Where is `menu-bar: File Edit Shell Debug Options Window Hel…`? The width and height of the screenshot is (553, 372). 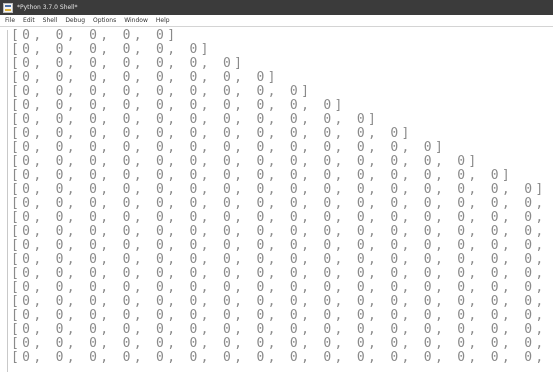
menu-bar: File Edit Shell Debug Options Window Hel… is located at coordinates (276, 21).